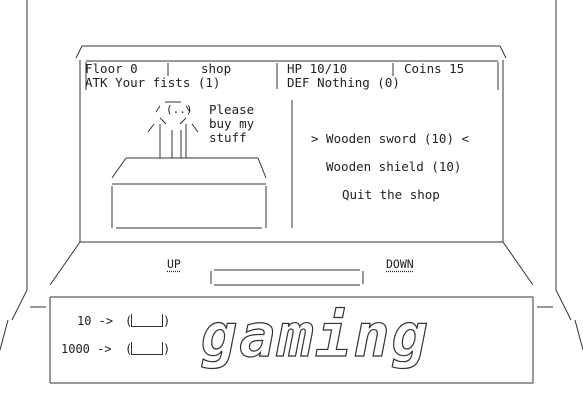 The height and width of the screenshot is (417, 583). What do you see at coordinates (400, 264) in the screenshot?
I see `down-button: DOWN` at bounding box center [400, 264].